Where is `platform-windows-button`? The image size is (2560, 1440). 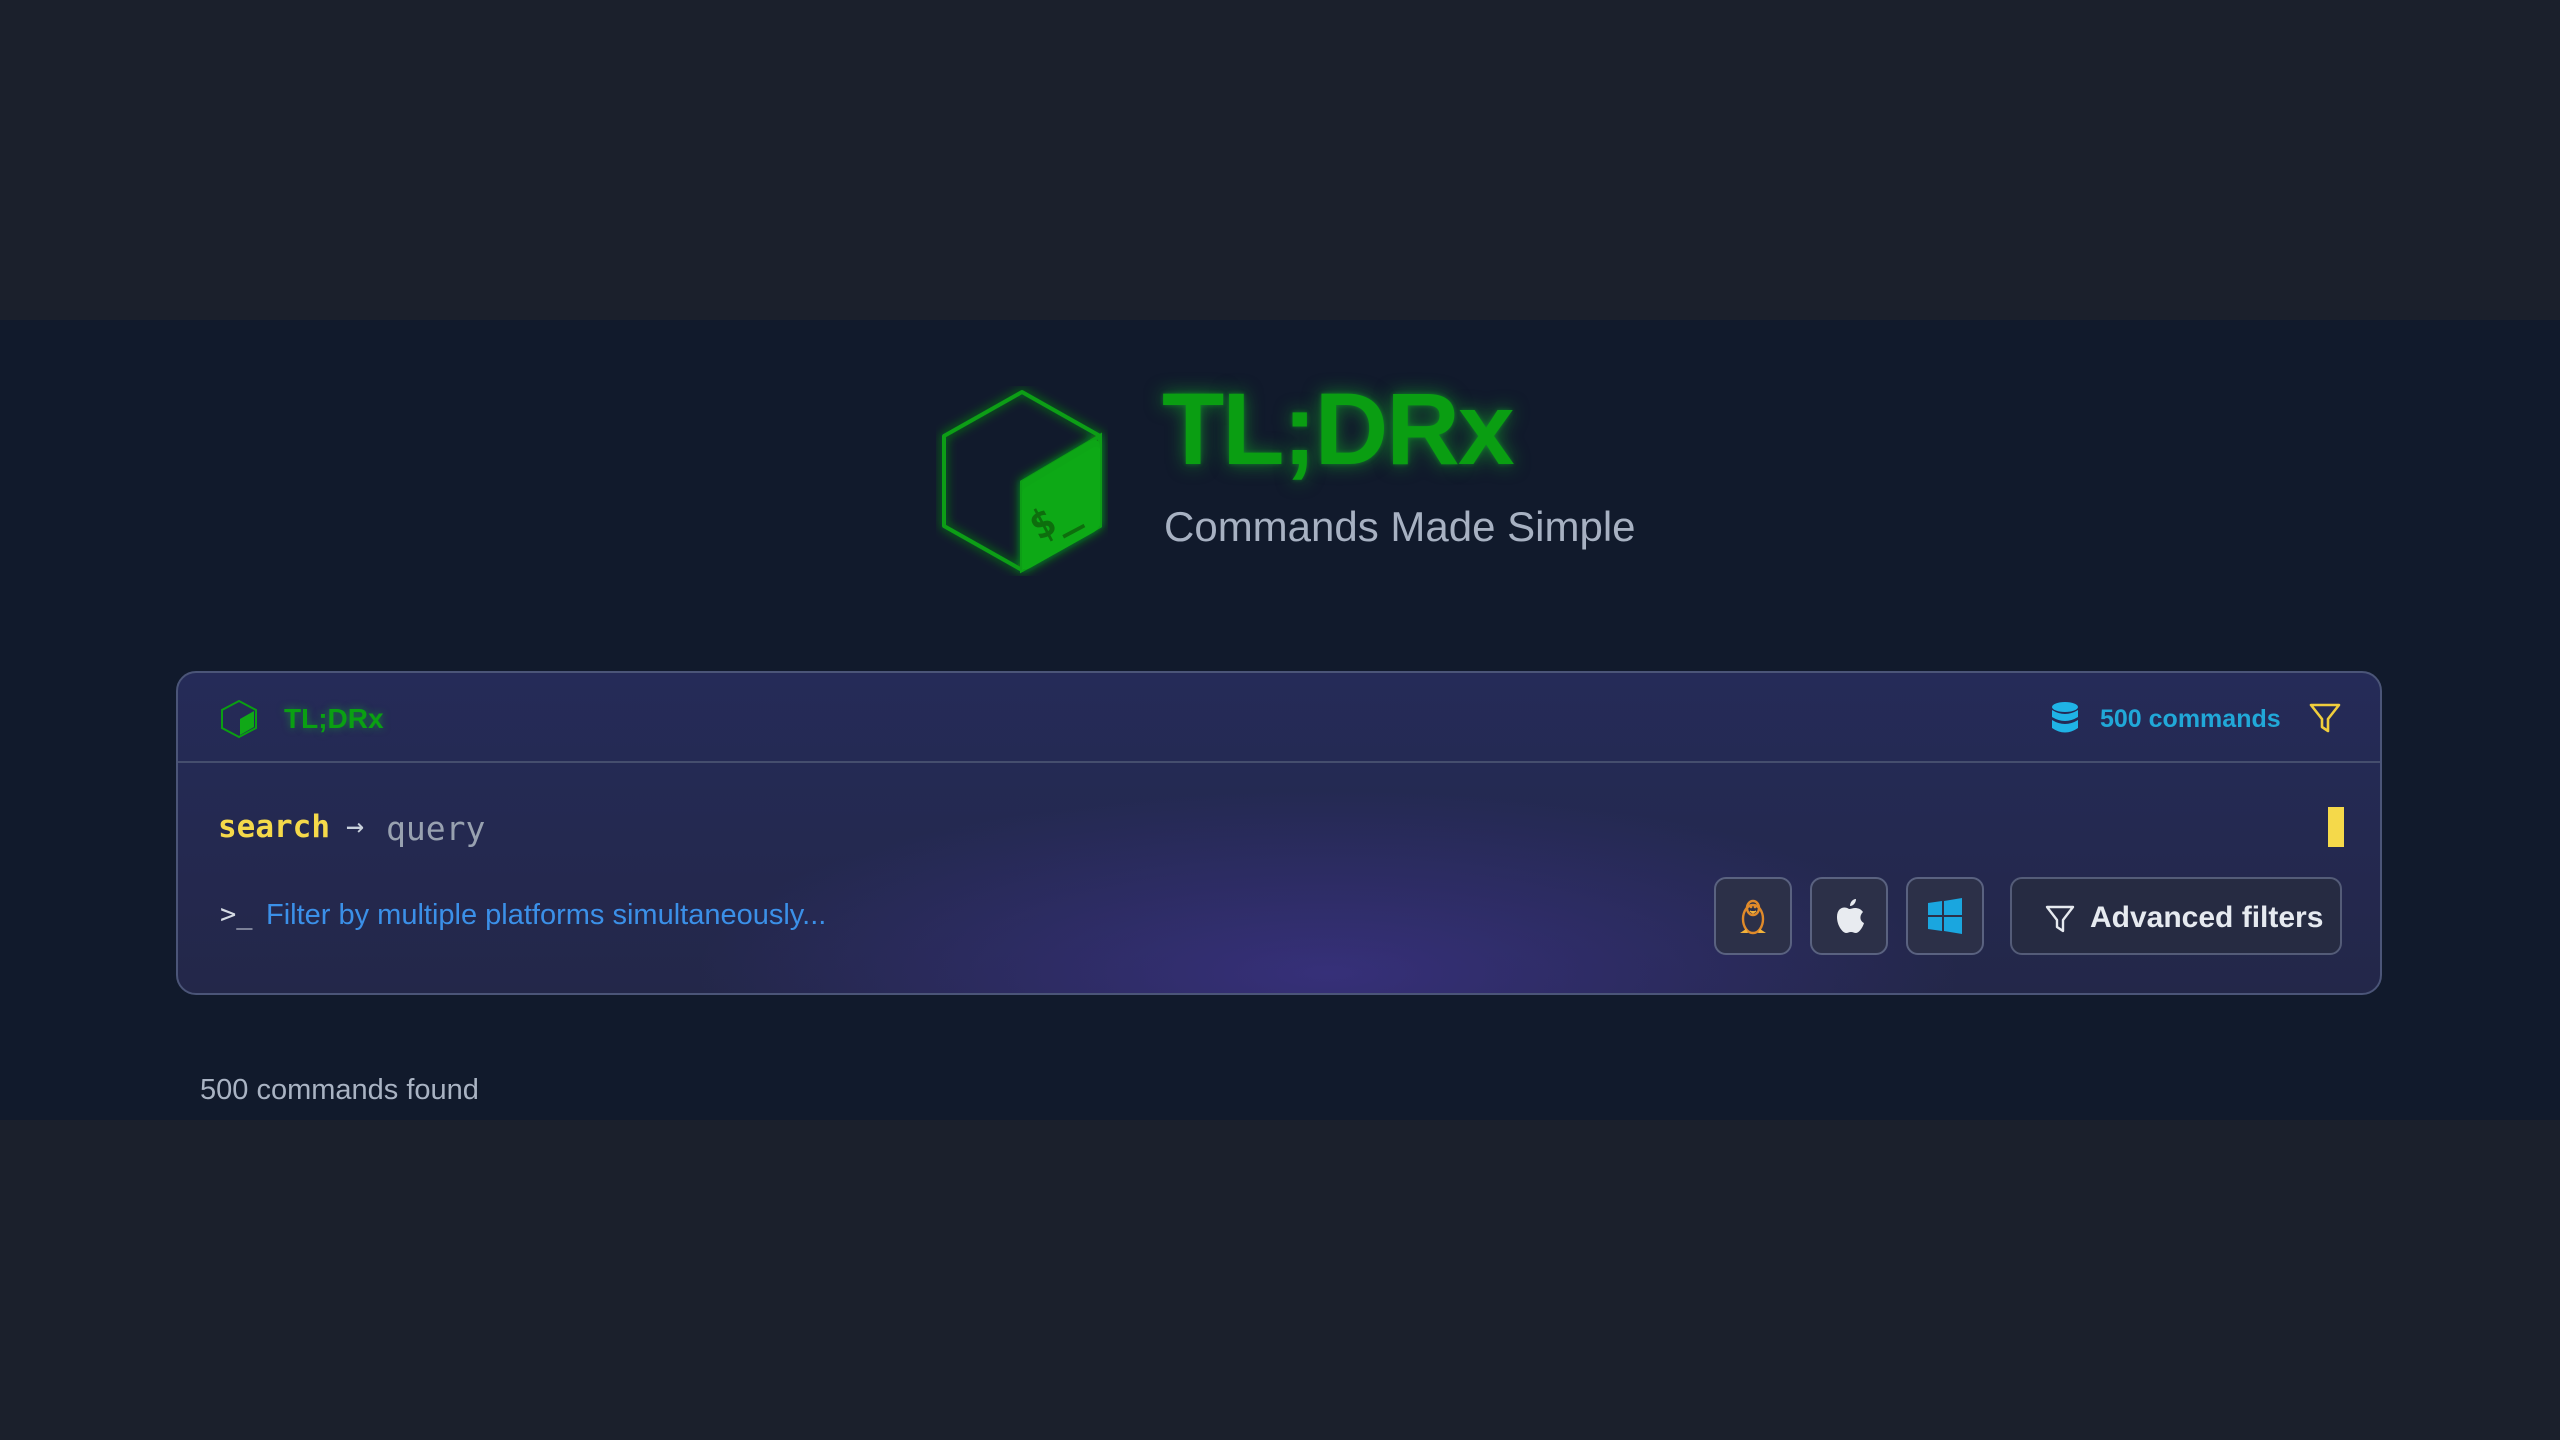 platform-windows-button is located at coordinates (1945, 916).